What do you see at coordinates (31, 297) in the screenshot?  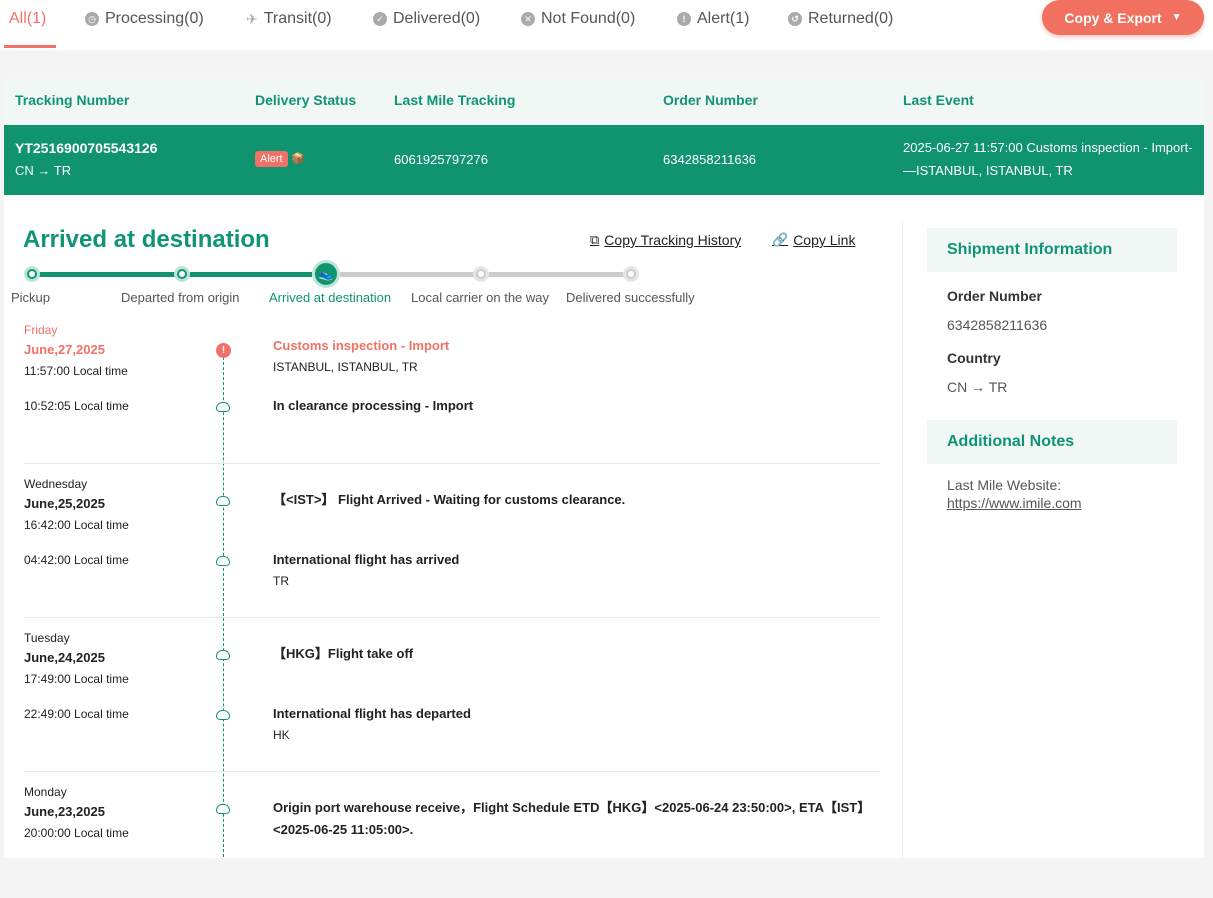 I see `step-pickup-label: Pickup` at bounding box center [31, 297].